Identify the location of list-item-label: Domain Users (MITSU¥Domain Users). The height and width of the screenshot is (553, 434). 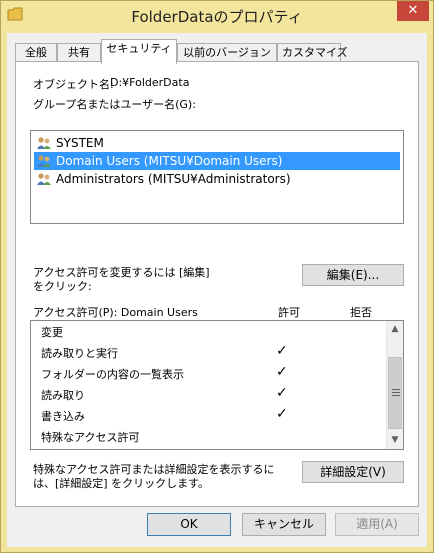
(169, 161).